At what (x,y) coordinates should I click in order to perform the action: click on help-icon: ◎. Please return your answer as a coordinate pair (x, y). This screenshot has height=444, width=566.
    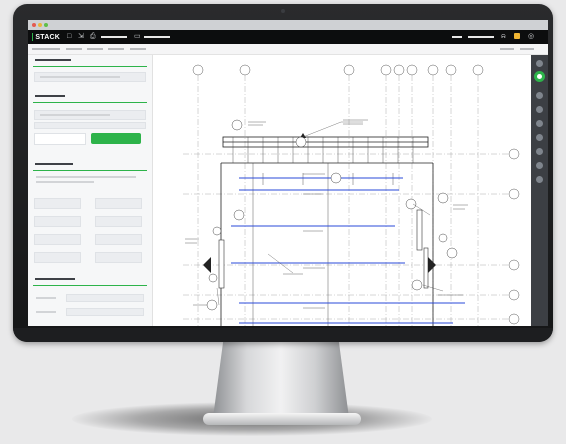
    Looking at the image, I should click on (531, 36).